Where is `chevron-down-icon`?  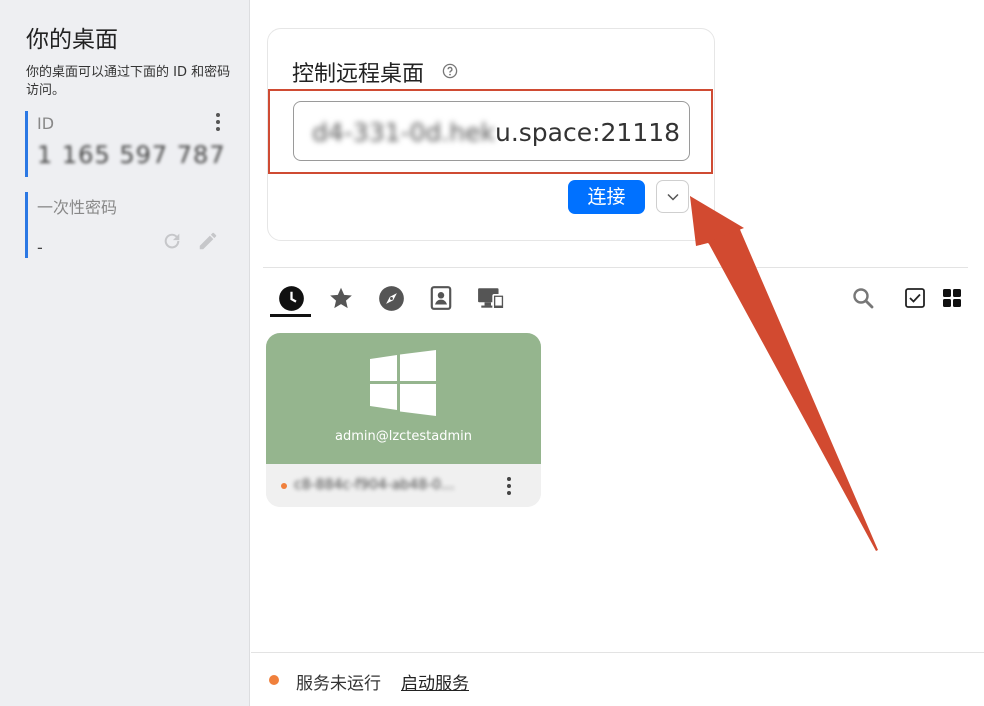
chevron-down-icon is located at coordinates (673, 197).